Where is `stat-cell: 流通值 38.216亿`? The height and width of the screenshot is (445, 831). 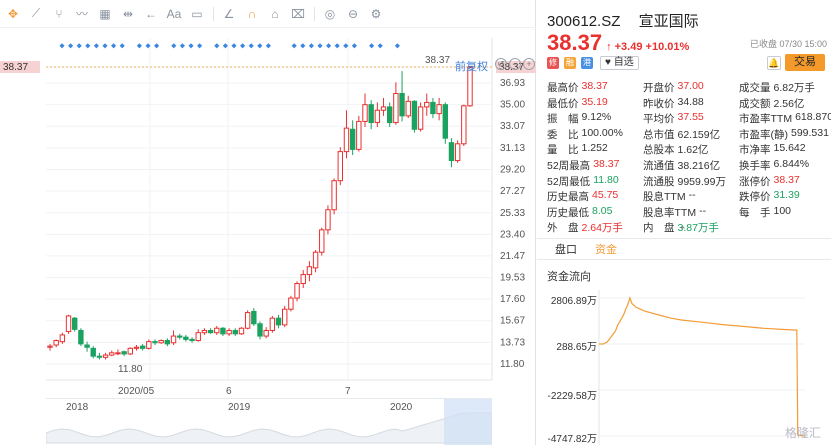 stat-cell: 流通值 38.216亿 is located at coordinates (691, 166).